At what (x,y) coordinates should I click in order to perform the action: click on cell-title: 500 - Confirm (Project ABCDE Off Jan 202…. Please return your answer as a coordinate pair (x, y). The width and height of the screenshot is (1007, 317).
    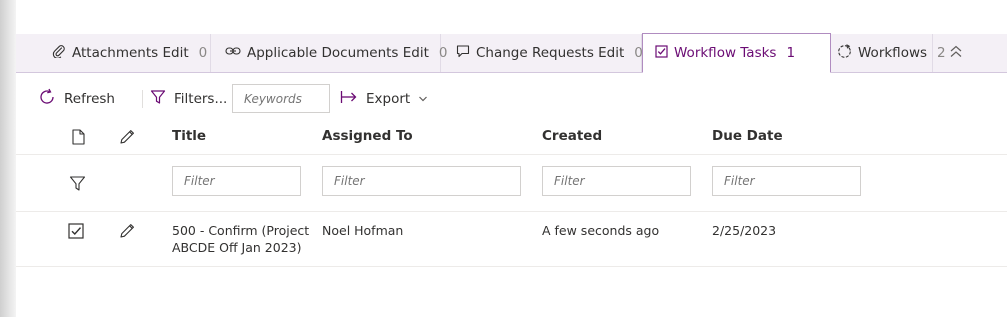
    Looking at the image, I should click on (240, 239).